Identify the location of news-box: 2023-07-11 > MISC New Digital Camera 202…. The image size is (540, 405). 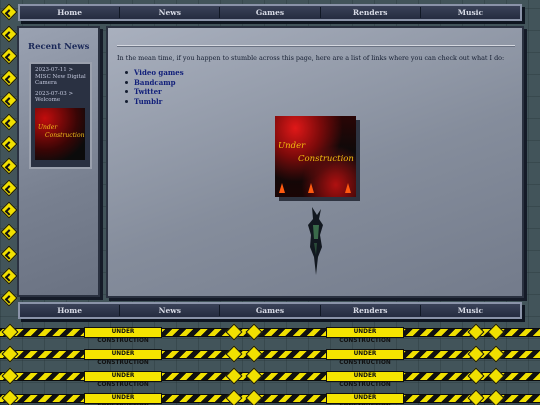
(60, 115).